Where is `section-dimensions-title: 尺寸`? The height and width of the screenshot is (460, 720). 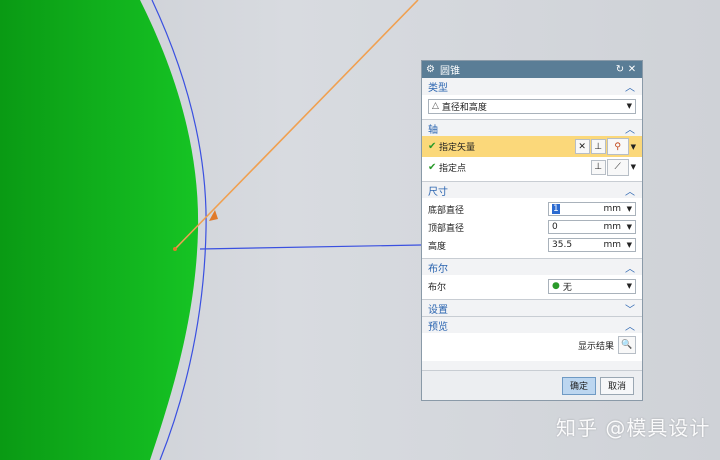 section-dimensions-title: 尺寸 is located at coordinates (438, 192).